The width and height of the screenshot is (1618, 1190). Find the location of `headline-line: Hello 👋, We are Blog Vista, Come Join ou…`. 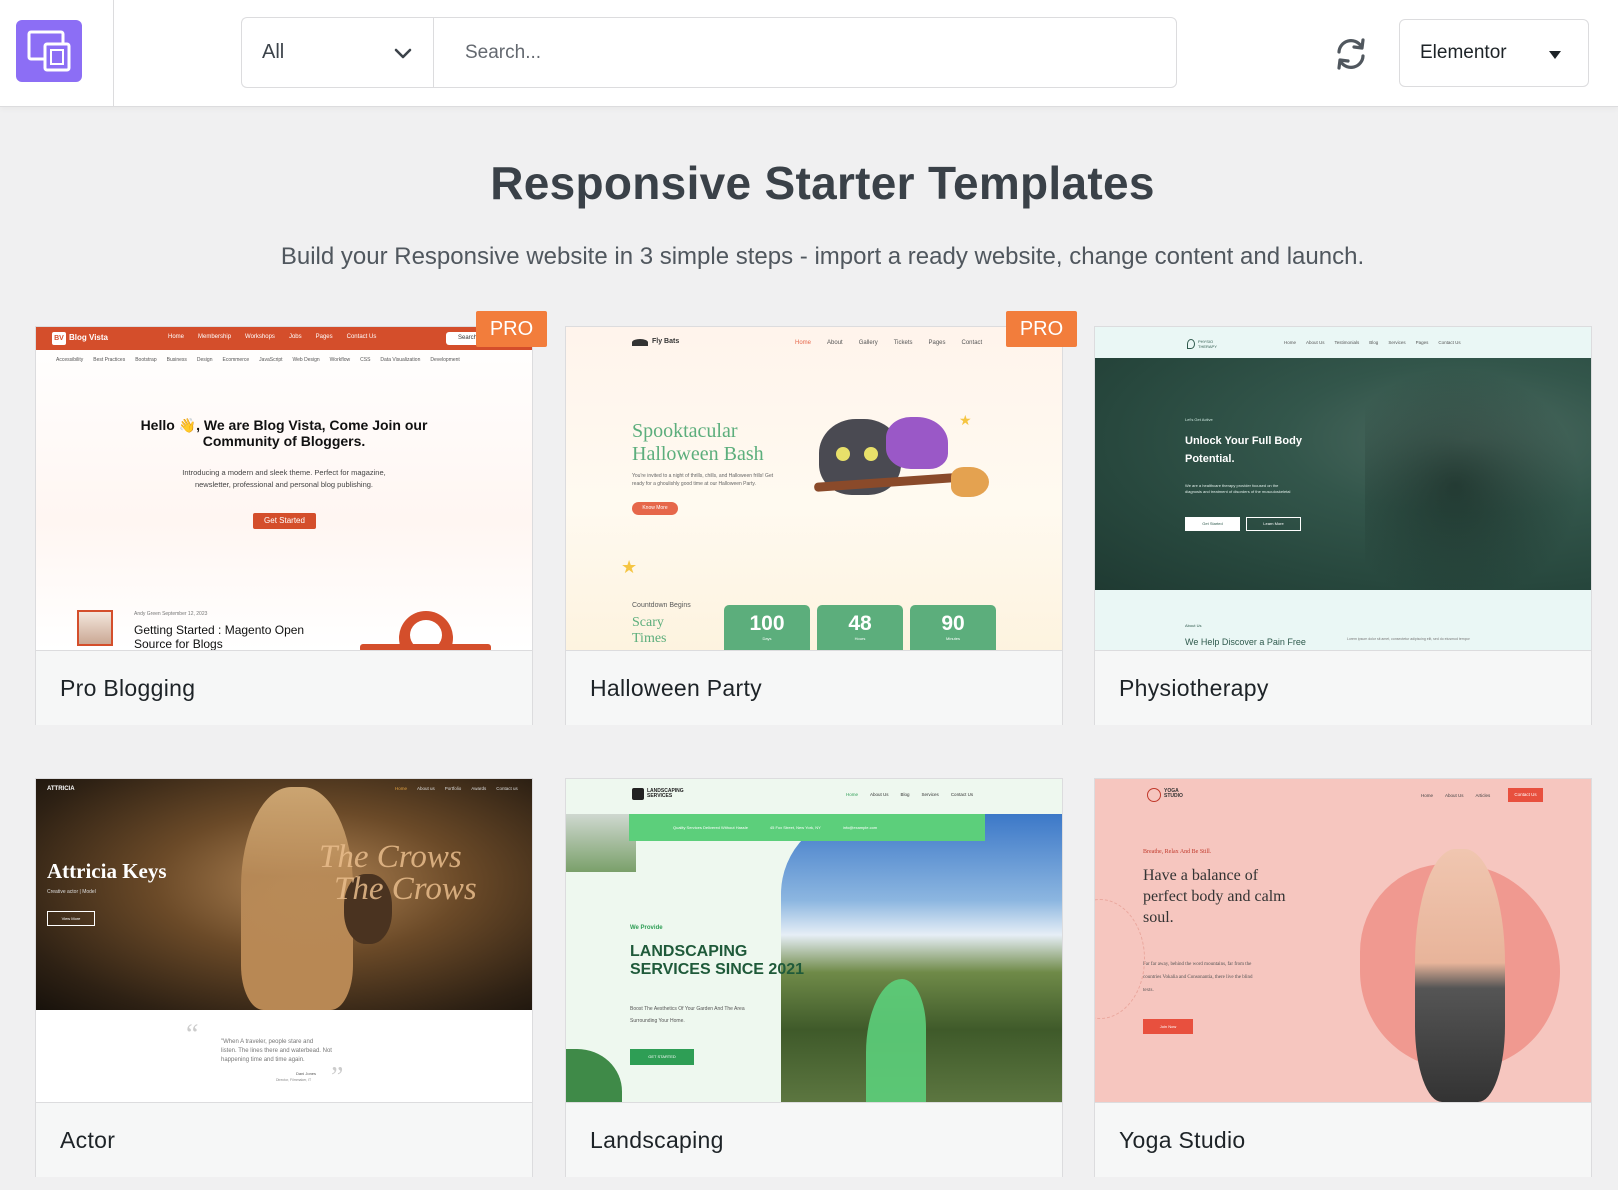

headline-line: Hello 👋, We are Blog Vista, Come Join ou… is located at coordinates (284, 425).